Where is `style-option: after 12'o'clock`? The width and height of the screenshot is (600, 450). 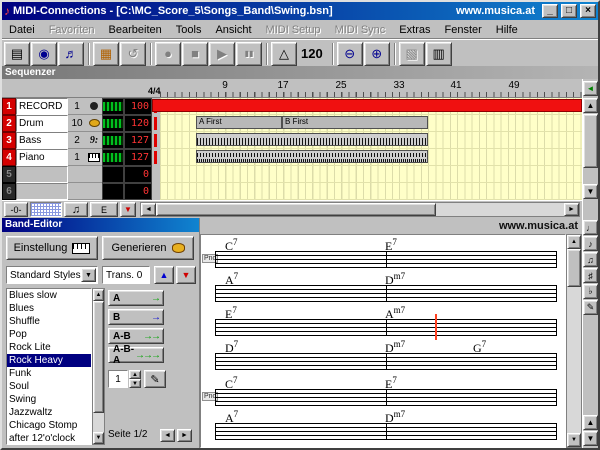
style-option: after 12'o'clock is located at coordinates (49, 438).